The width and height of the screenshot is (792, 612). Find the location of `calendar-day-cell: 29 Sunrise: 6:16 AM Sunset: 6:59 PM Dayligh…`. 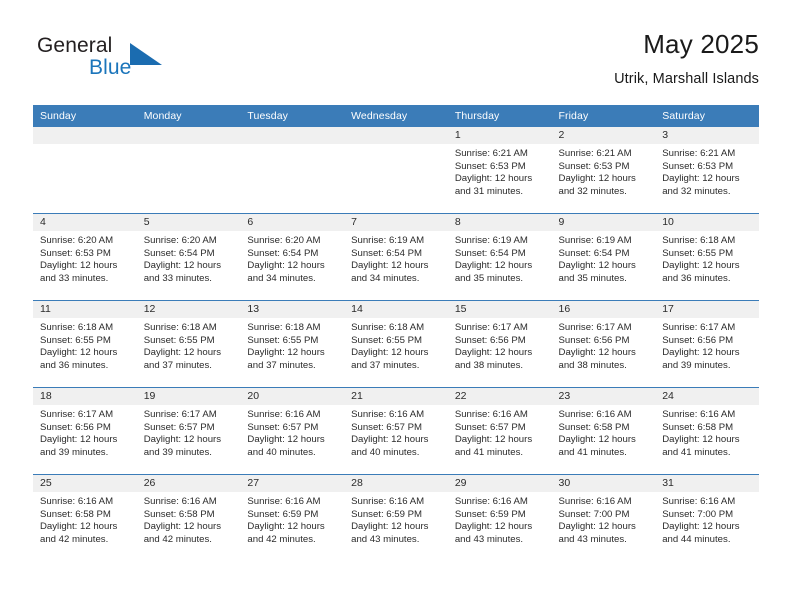

calendar-day-cell: 29 Sunrise: 6:16 AM Sunset: 6:59 PM Dayligh… is located at coordinates (499, 517).